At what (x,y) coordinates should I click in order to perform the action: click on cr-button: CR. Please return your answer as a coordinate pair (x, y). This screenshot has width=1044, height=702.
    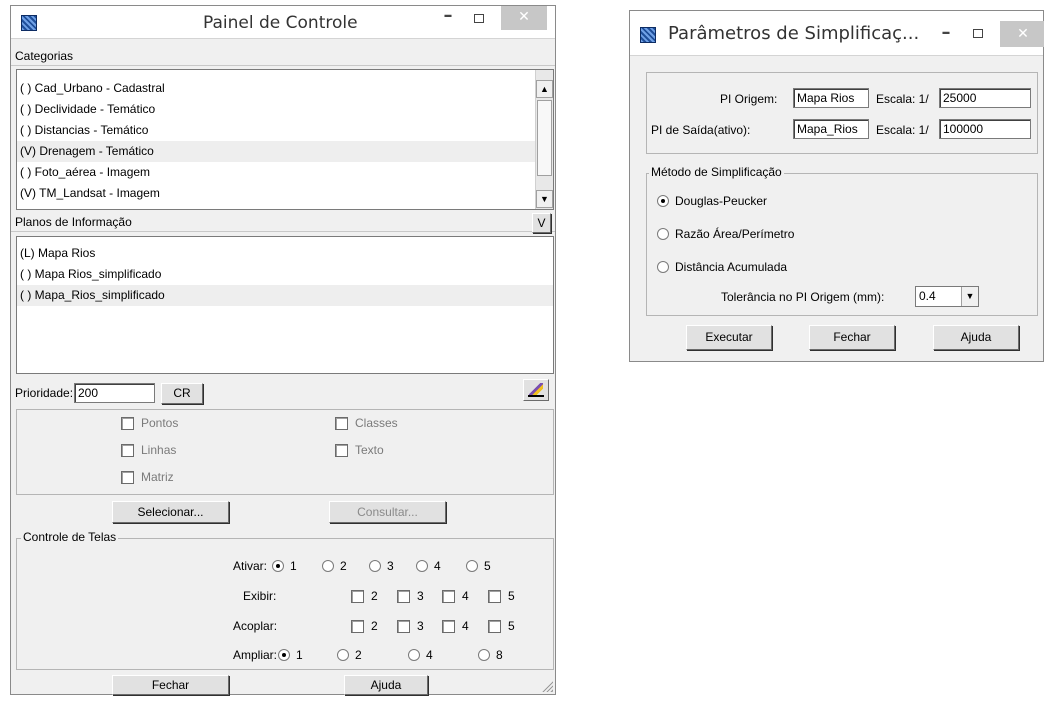
    Looking at the image, I should click on (182, 393).